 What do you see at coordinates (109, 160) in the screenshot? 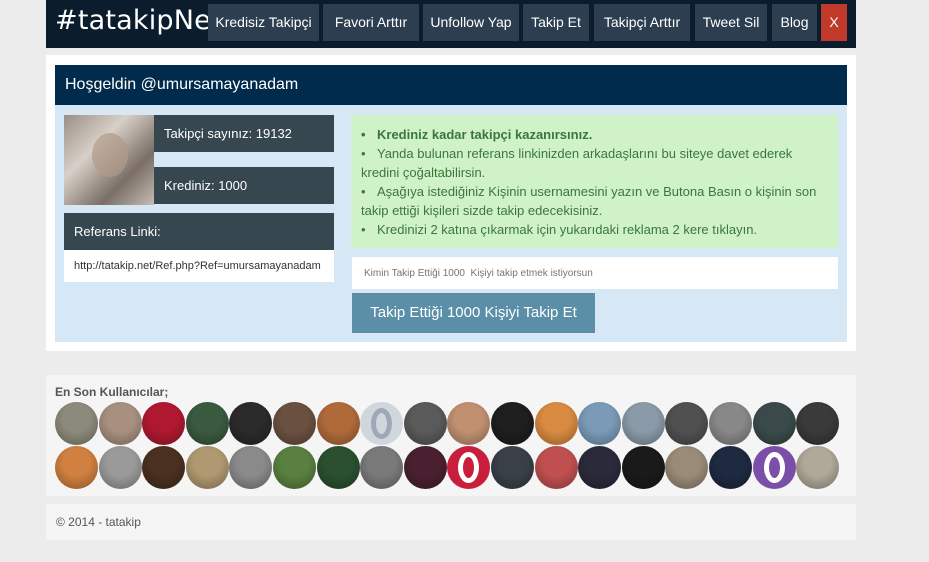
I see `profile-avatar` at bounding box center [109, 160].